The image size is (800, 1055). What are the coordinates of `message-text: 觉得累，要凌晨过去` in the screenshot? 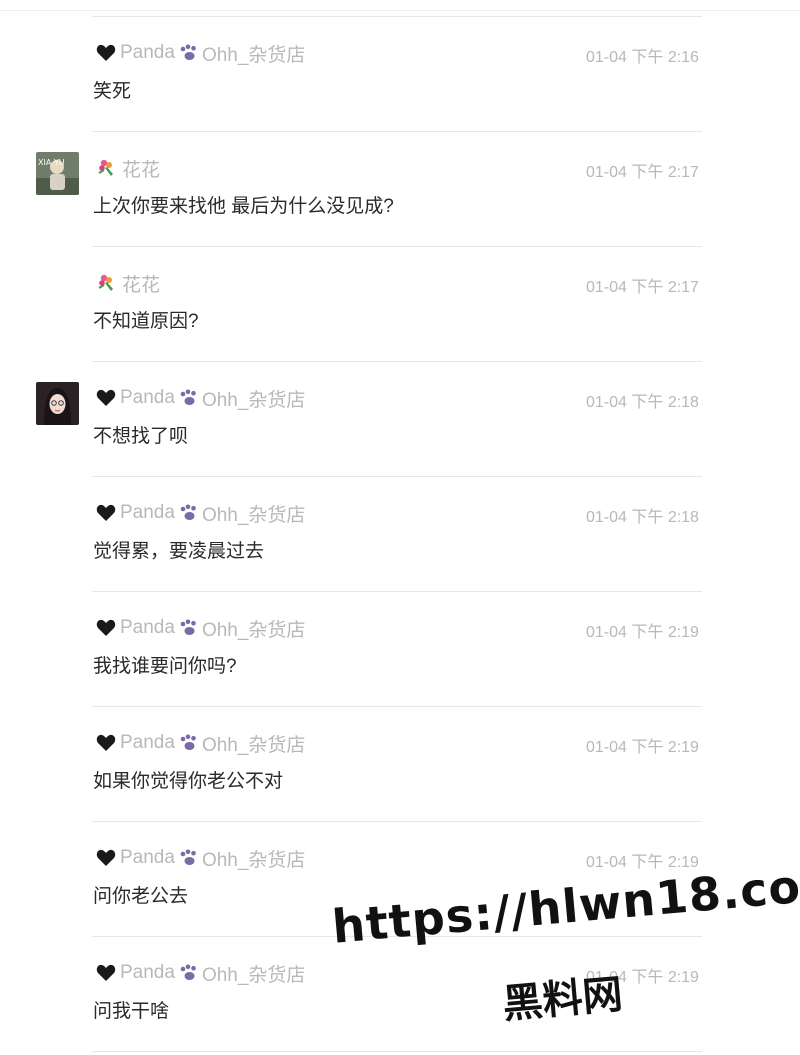 It's located at (179, 551).